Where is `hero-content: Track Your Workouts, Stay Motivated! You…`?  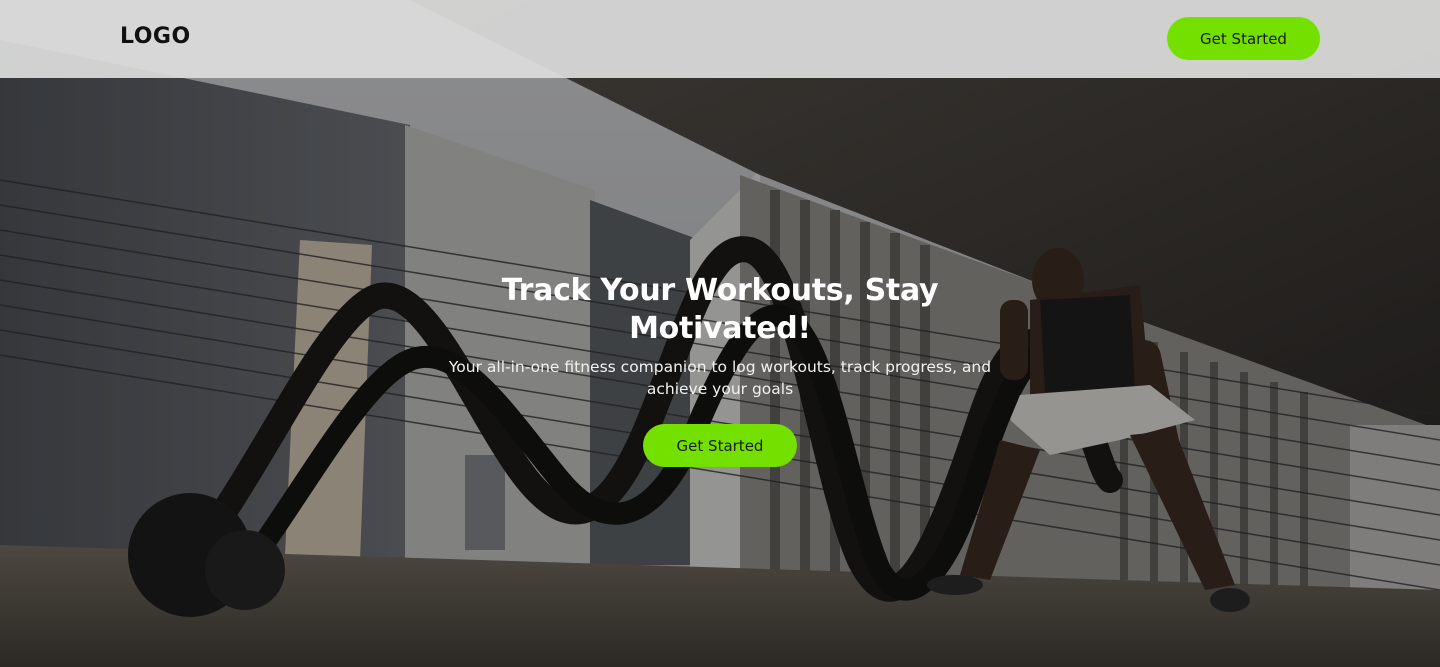 hero-content: Track Your Workouts, Stay Motivated! You… is located at coordinates (720, 369).